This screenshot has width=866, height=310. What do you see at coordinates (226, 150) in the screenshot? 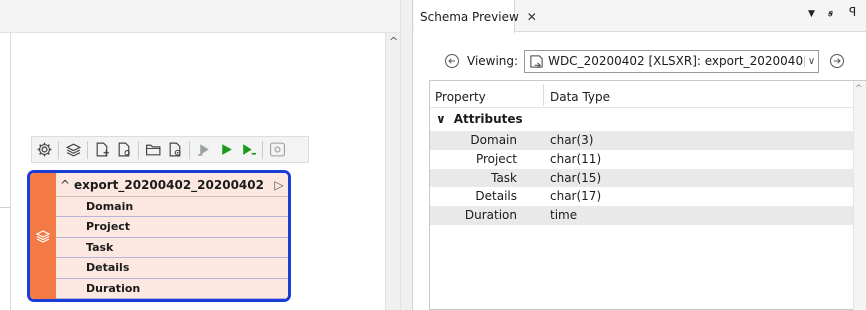
I see `run-icon` at bounding box center [226, 150].